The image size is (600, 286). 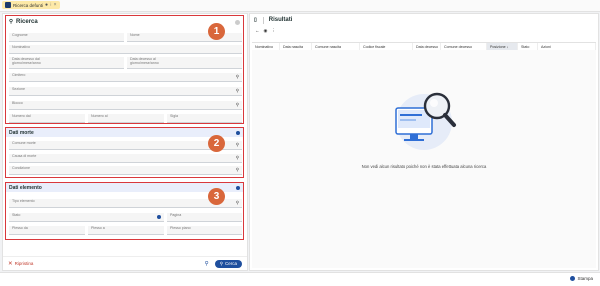 I want to click on reset-label: Ripristina, so click(x=24, y=263).